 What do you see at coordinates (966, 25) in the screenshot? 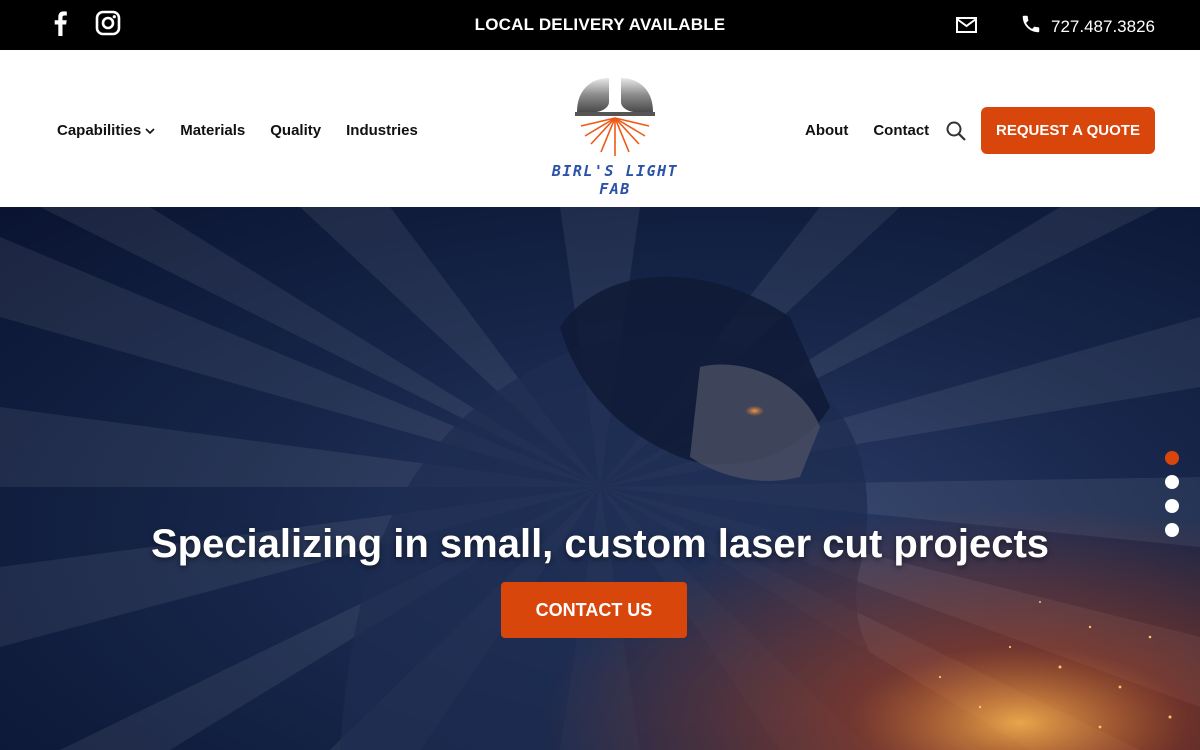
I see `mail-icon` at bounding box center [966, 25].